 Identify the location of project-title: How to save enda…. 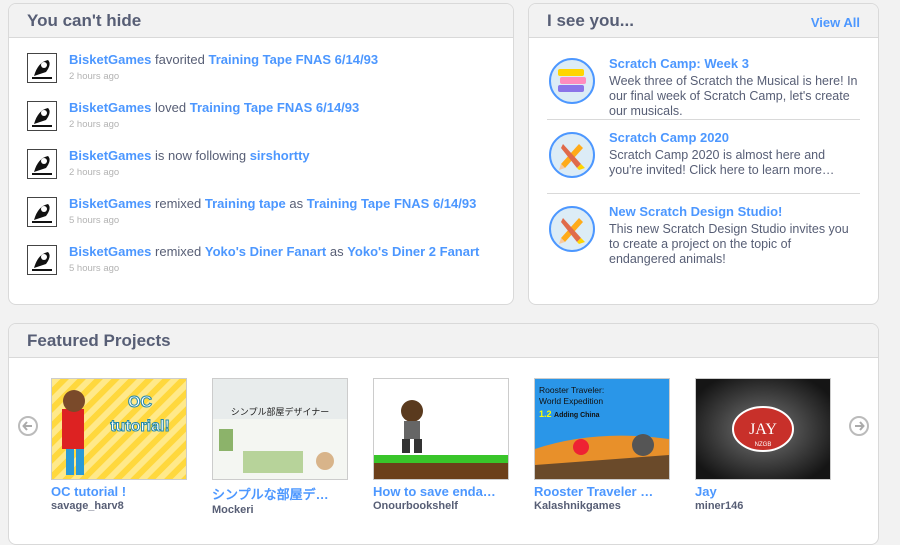
(441, 491).